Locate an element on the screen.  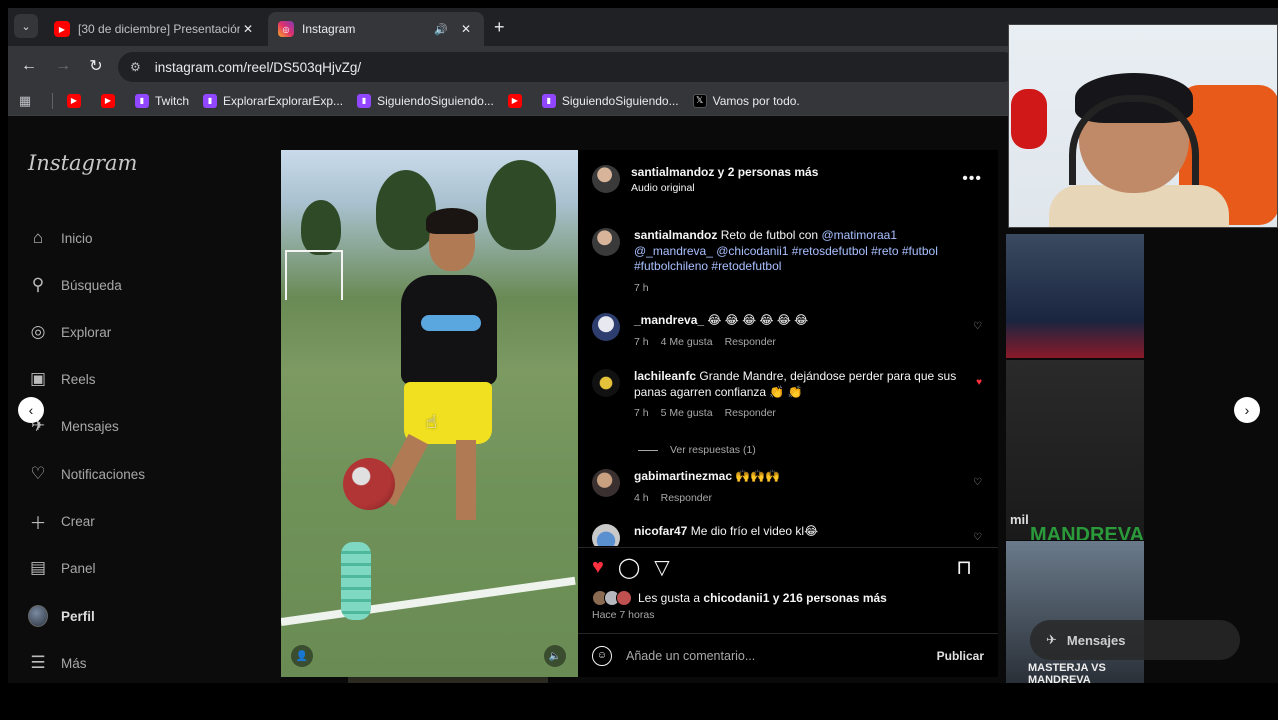
comment-input is located at coordinates (776, 655).